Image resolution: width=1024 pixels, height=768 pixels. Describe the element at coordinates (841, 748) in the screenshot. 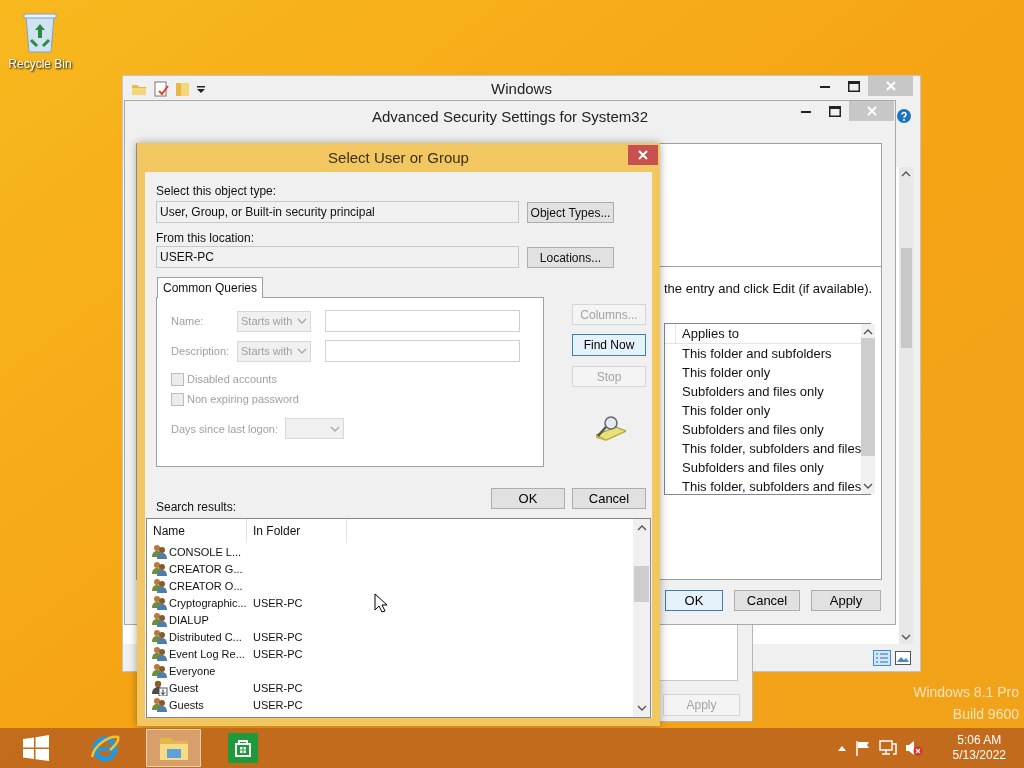

I see `caret-up-icon` at that location.